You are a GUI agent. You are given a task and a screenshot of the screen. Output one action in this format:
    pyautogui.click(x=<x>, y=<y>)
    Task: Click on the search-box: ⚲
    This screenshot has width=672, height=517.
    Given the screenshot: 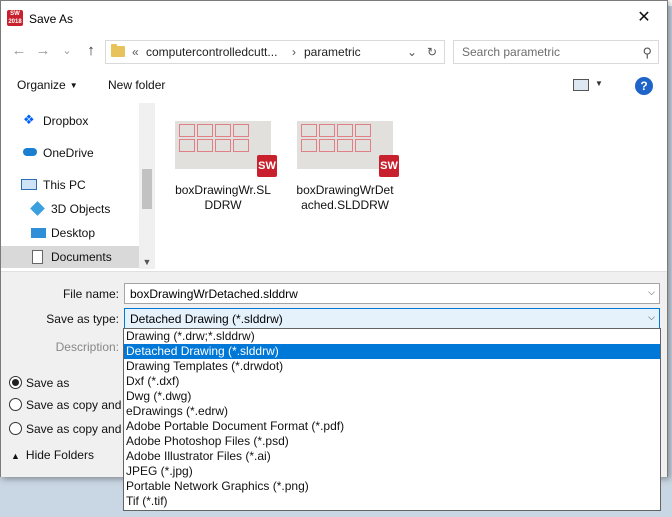 What is the action you would take?
    pyautogui.click(x=556, y=52)
    